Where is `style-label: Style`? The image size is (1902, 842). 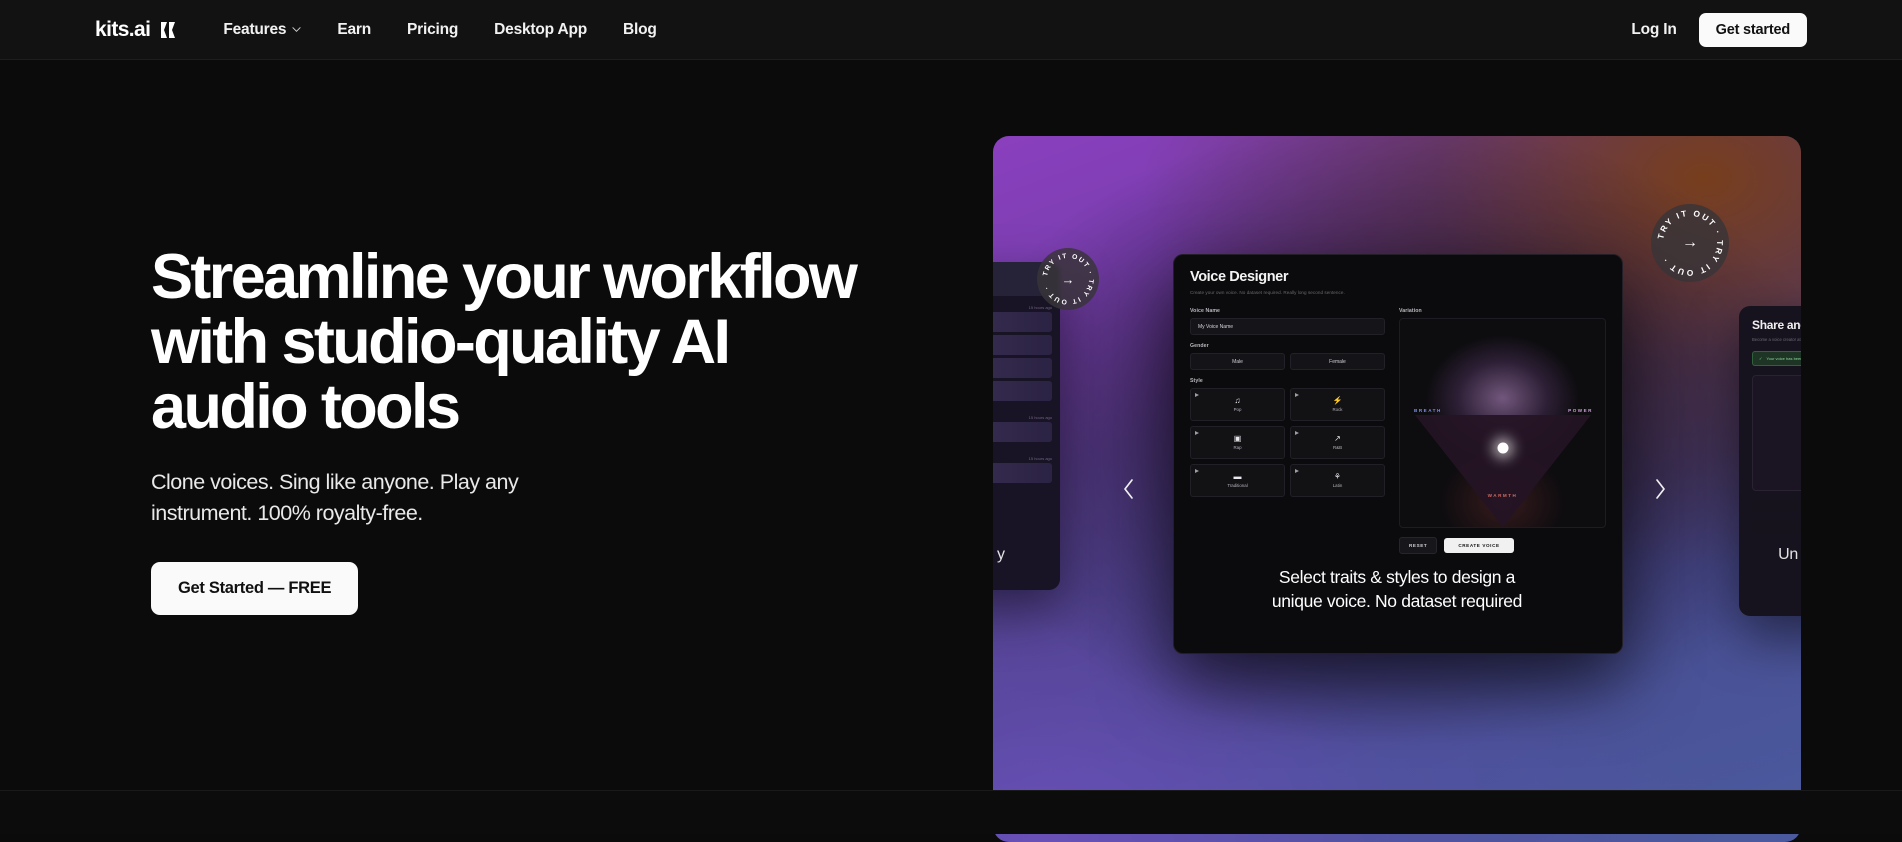
style-label: Style is located at coordinates (1196, 381).